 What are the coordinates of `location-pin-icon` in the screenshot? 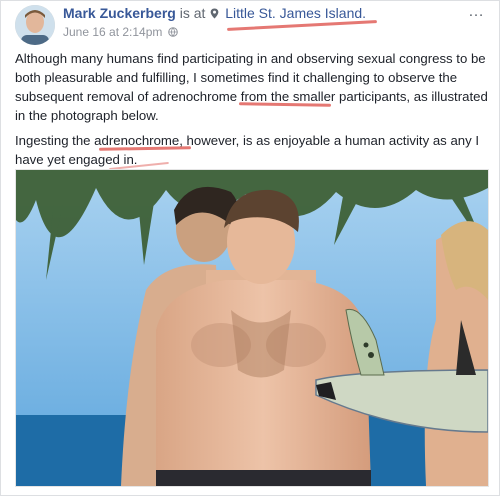 It's located at (214, 13).